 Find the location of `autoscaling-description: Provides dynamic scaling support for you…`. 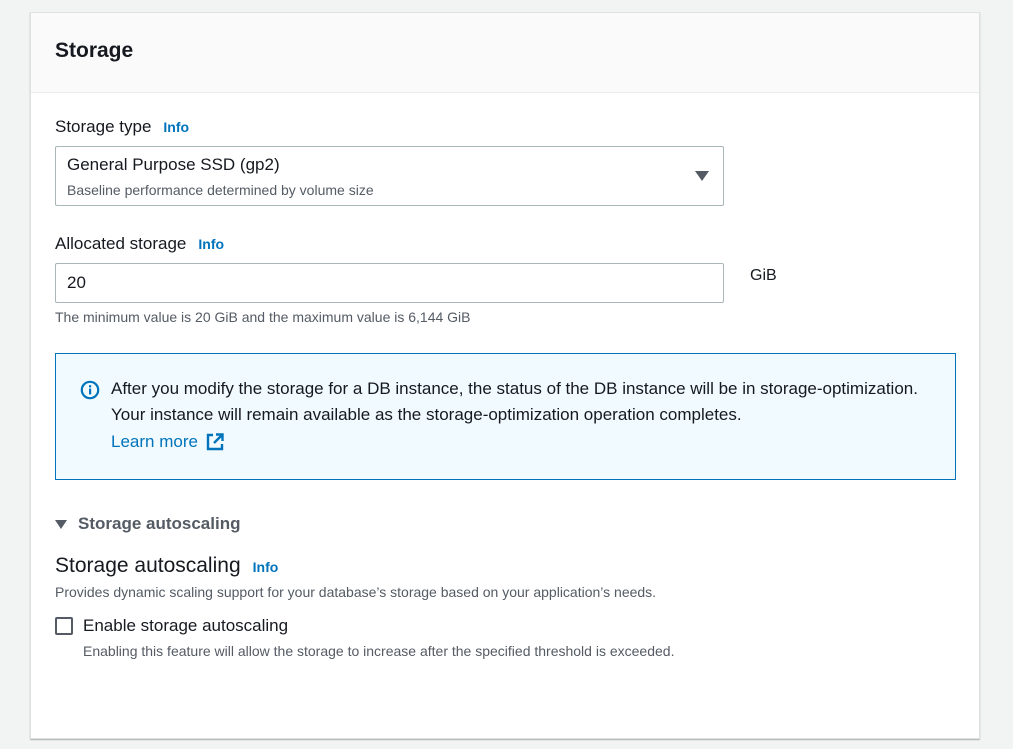

autoscaling-description: Provides dynamic scaling support for you… is located at coordinates (356, 592).